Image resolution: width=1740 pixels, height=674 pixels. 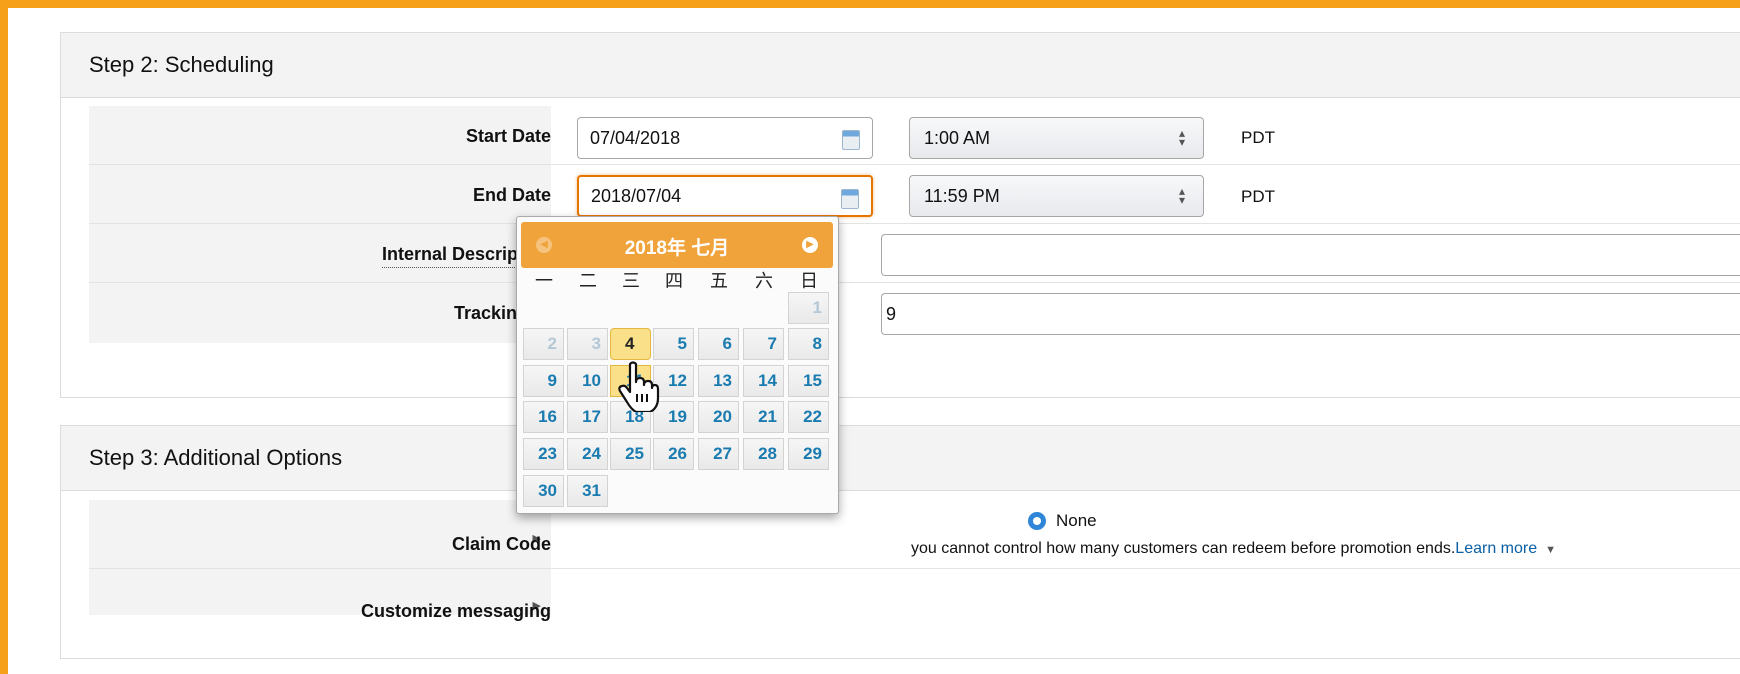 What do you see at coordinates (587, 344) in the screenshot?
I see `calendar-day: 3` at bounding box center [587, 344].